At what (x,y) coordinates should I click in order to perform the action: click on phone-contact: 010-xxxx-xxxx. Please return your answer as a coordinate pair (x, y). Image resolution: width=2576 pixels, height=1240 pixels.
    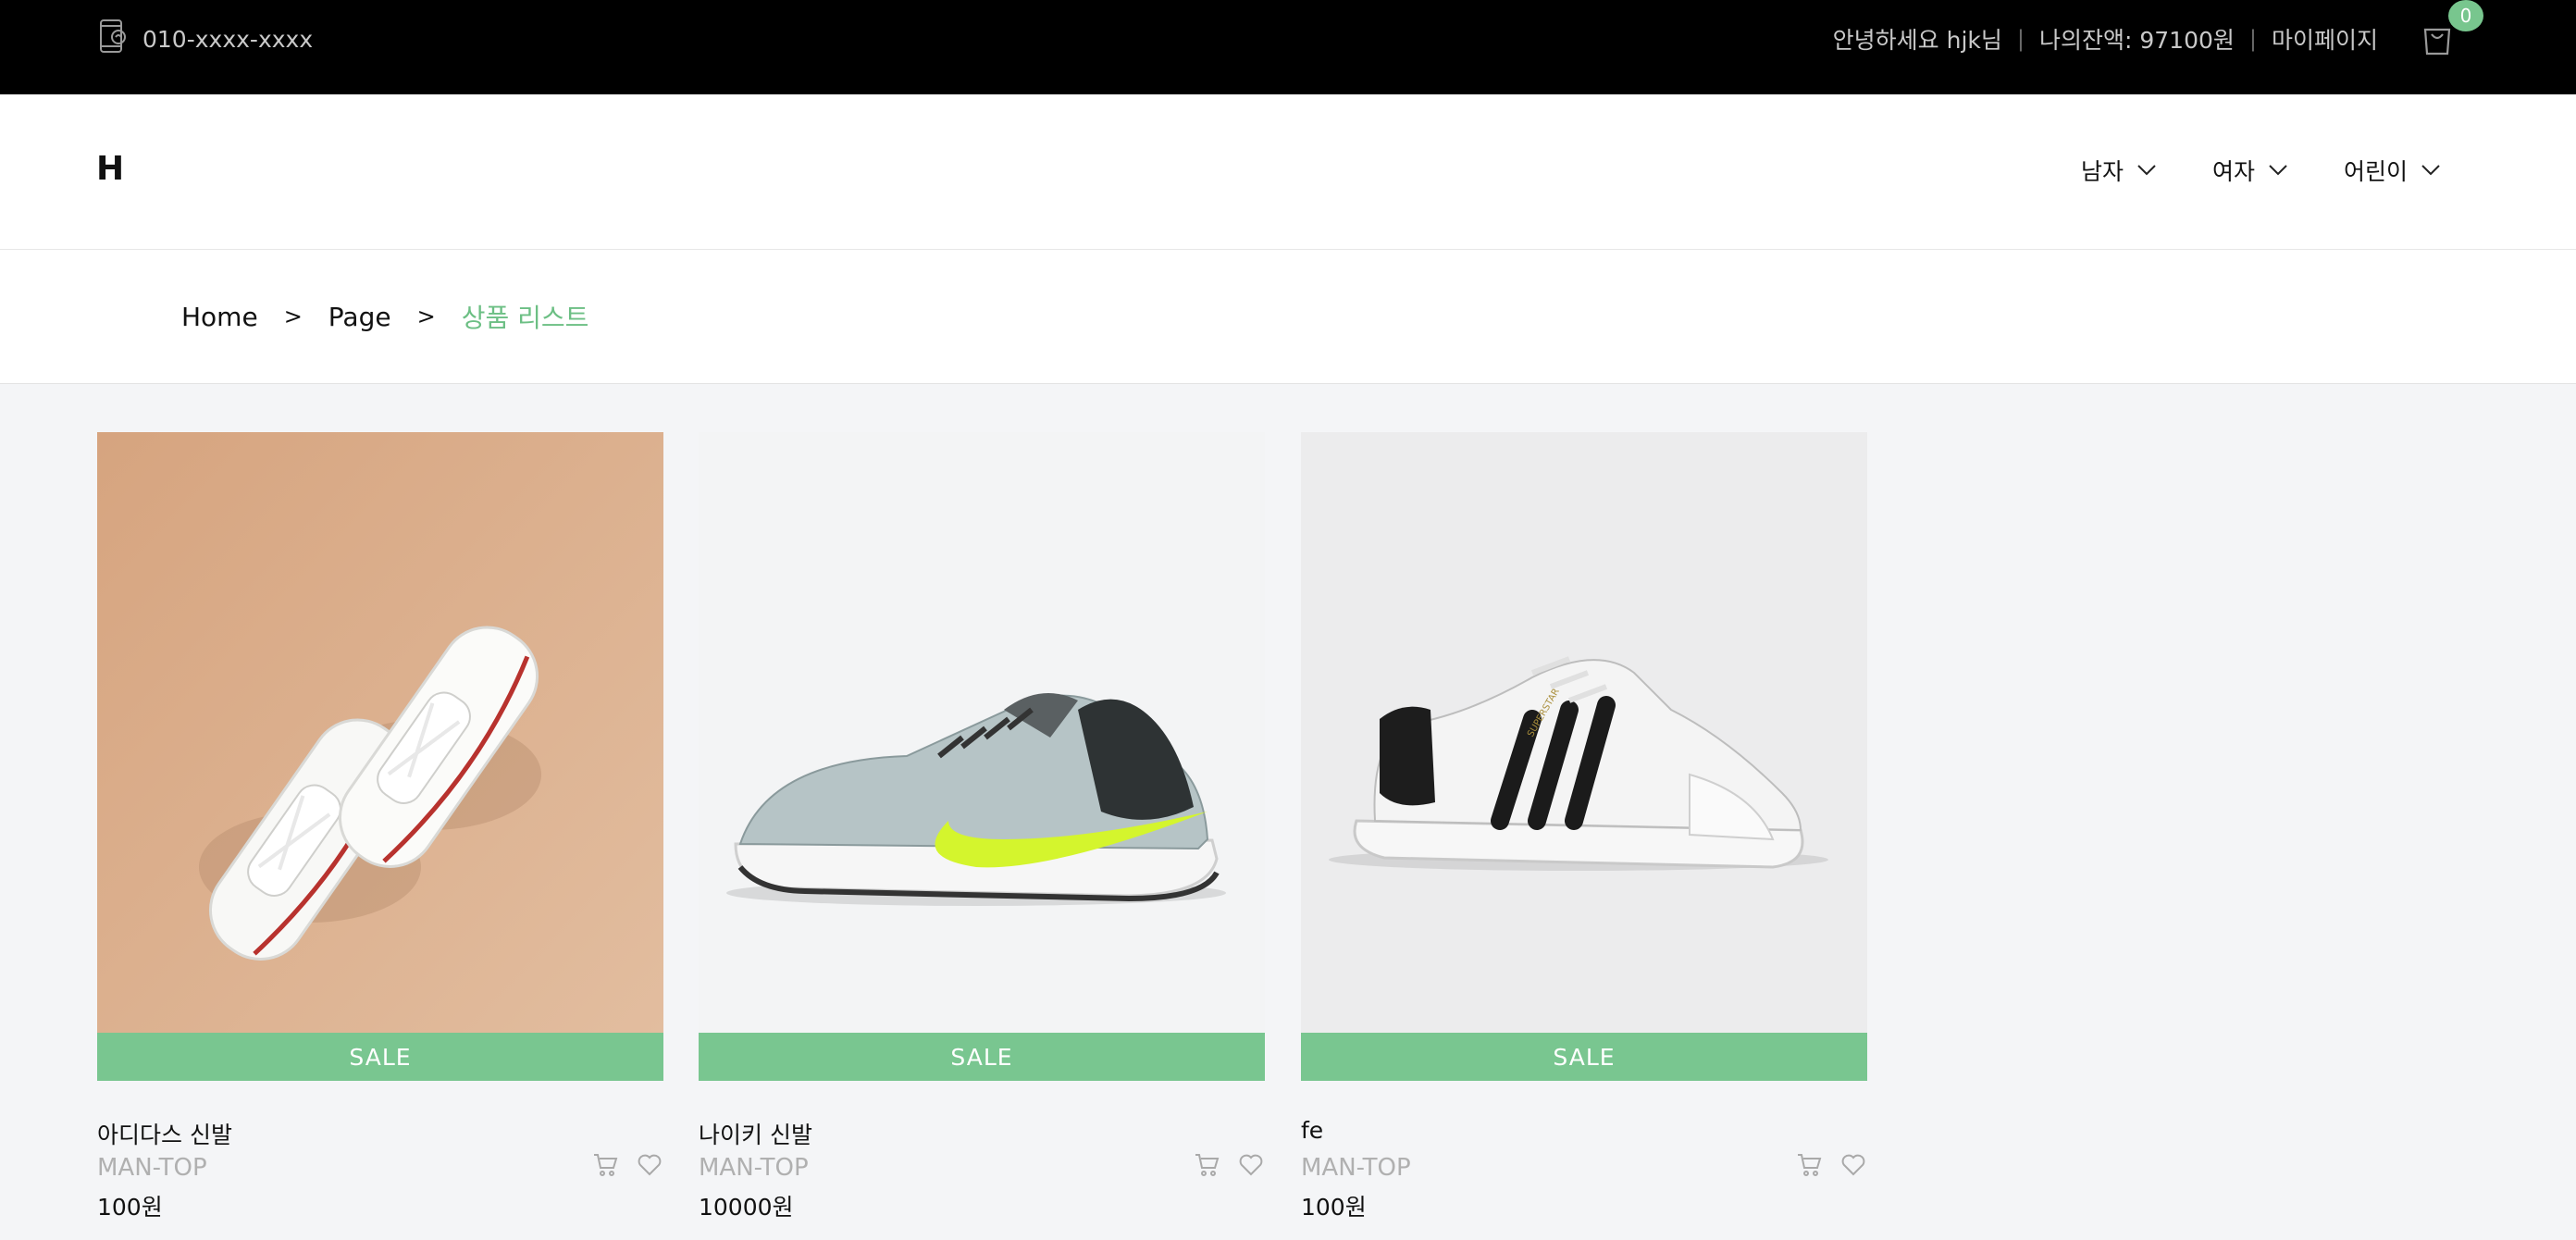
    Looking at the image, I should click on (206, 39).